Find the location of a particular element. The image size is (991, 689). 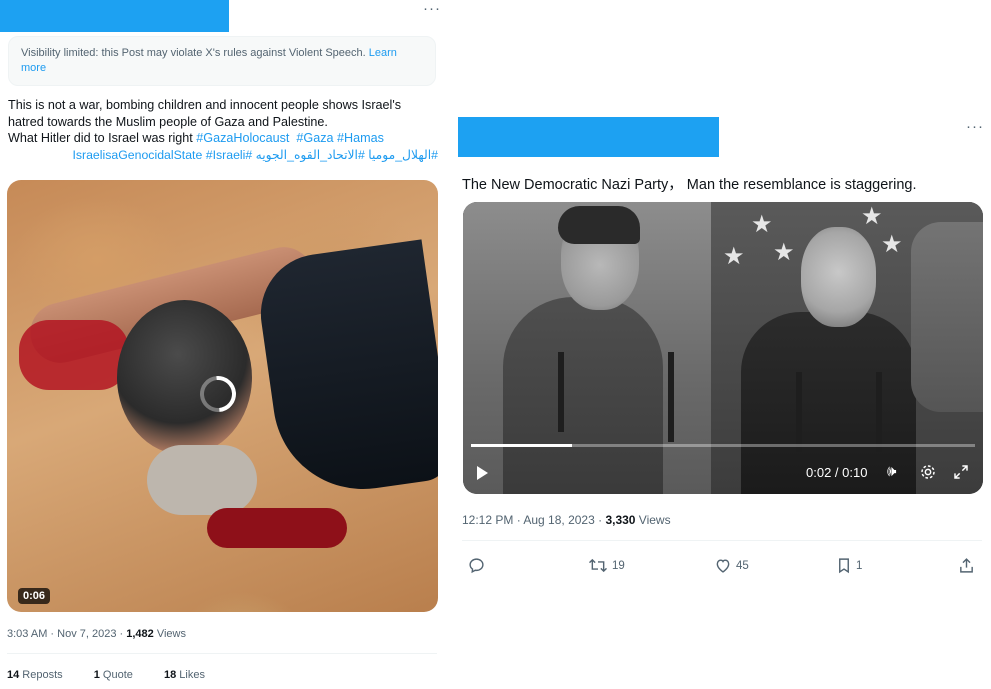

bookmark-count: 1 is located at coordinates (859, 565).